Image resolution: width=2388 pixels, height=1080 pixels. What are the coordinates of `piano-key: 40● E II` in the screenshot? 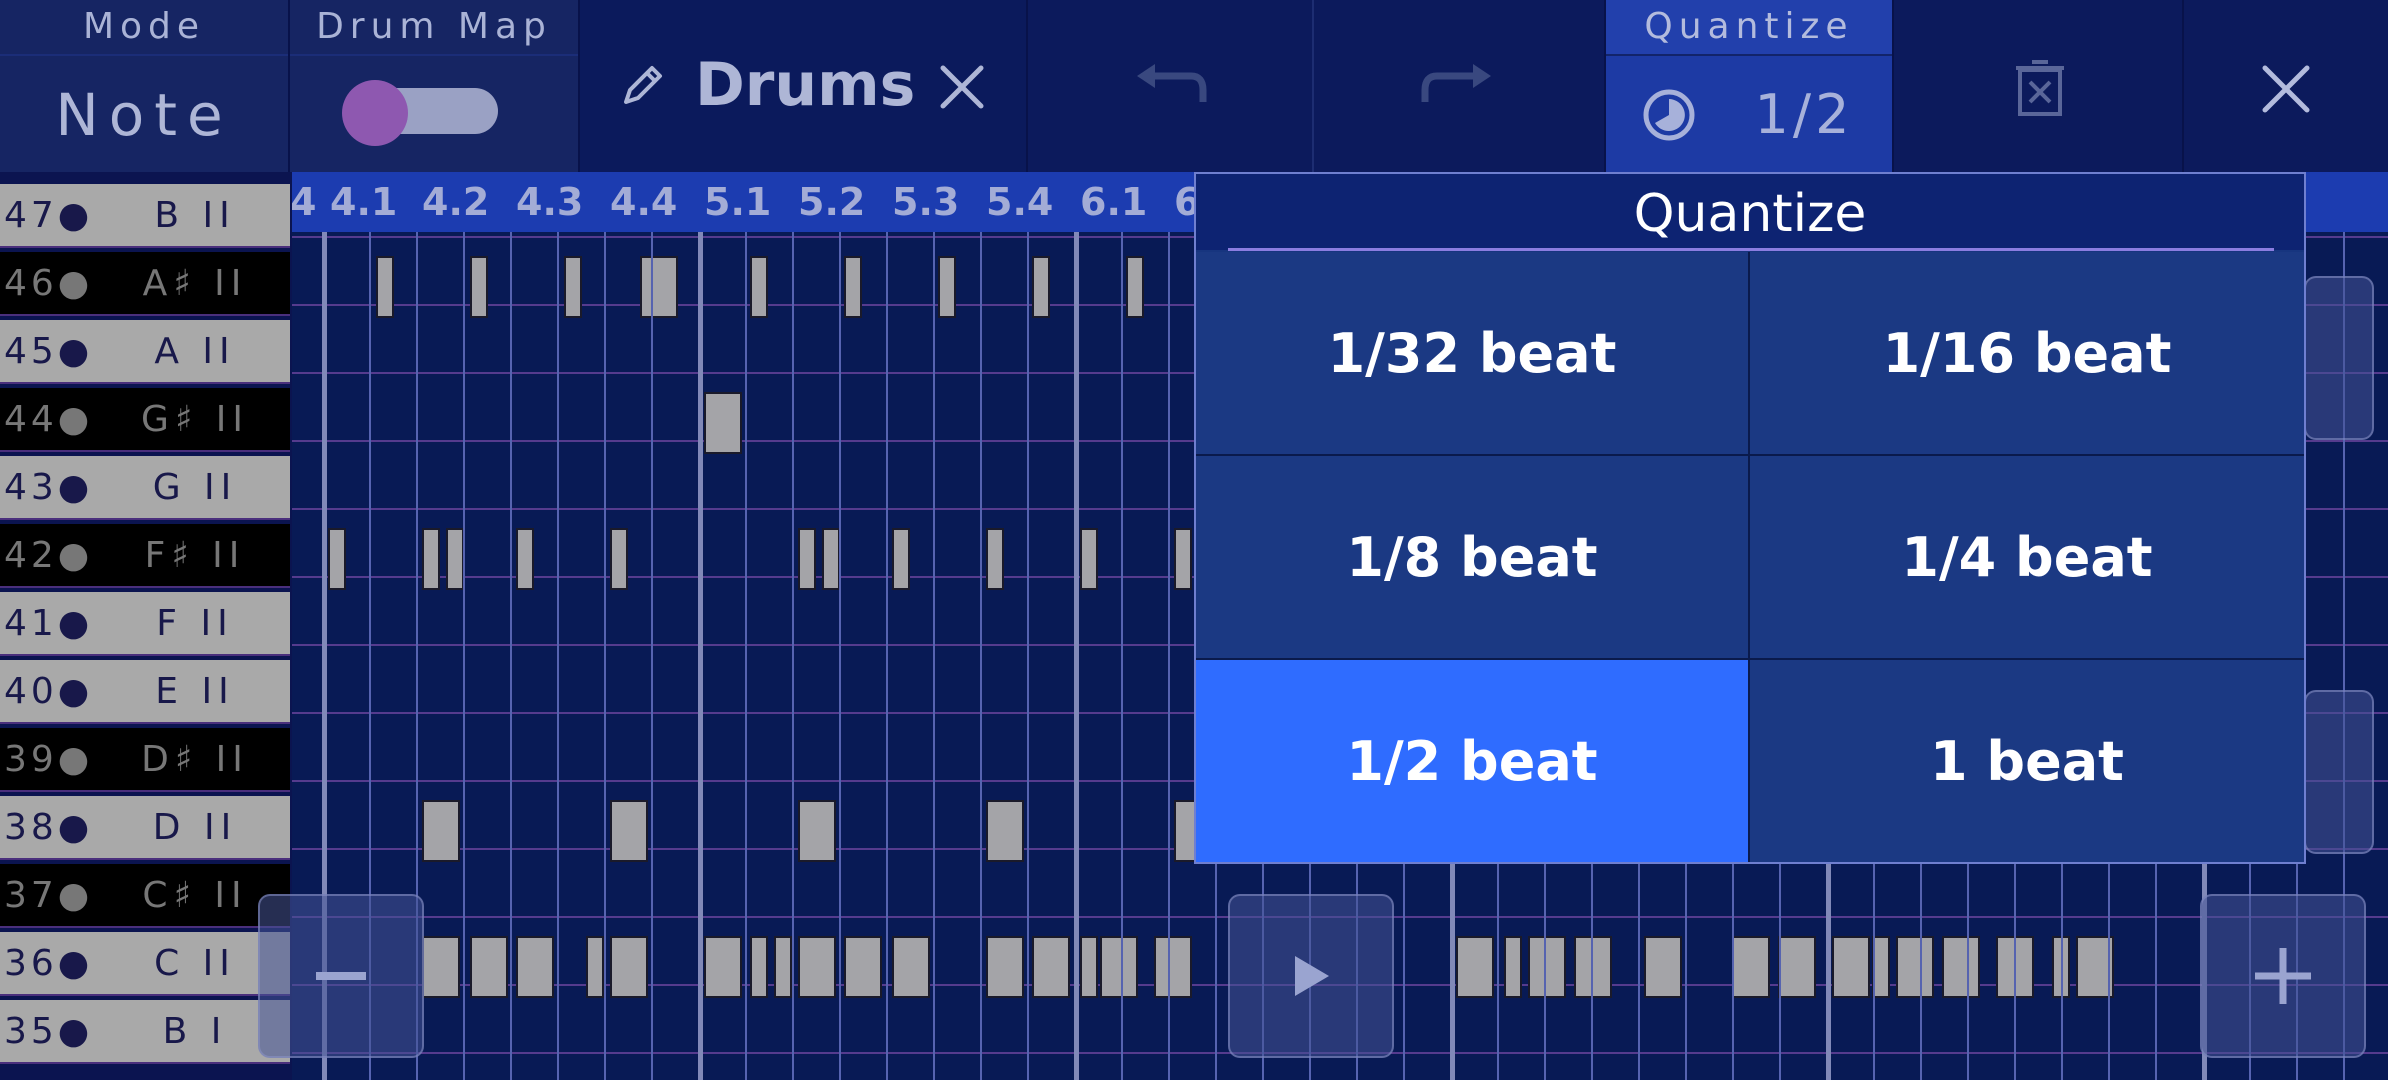 It's located at (145, 692).